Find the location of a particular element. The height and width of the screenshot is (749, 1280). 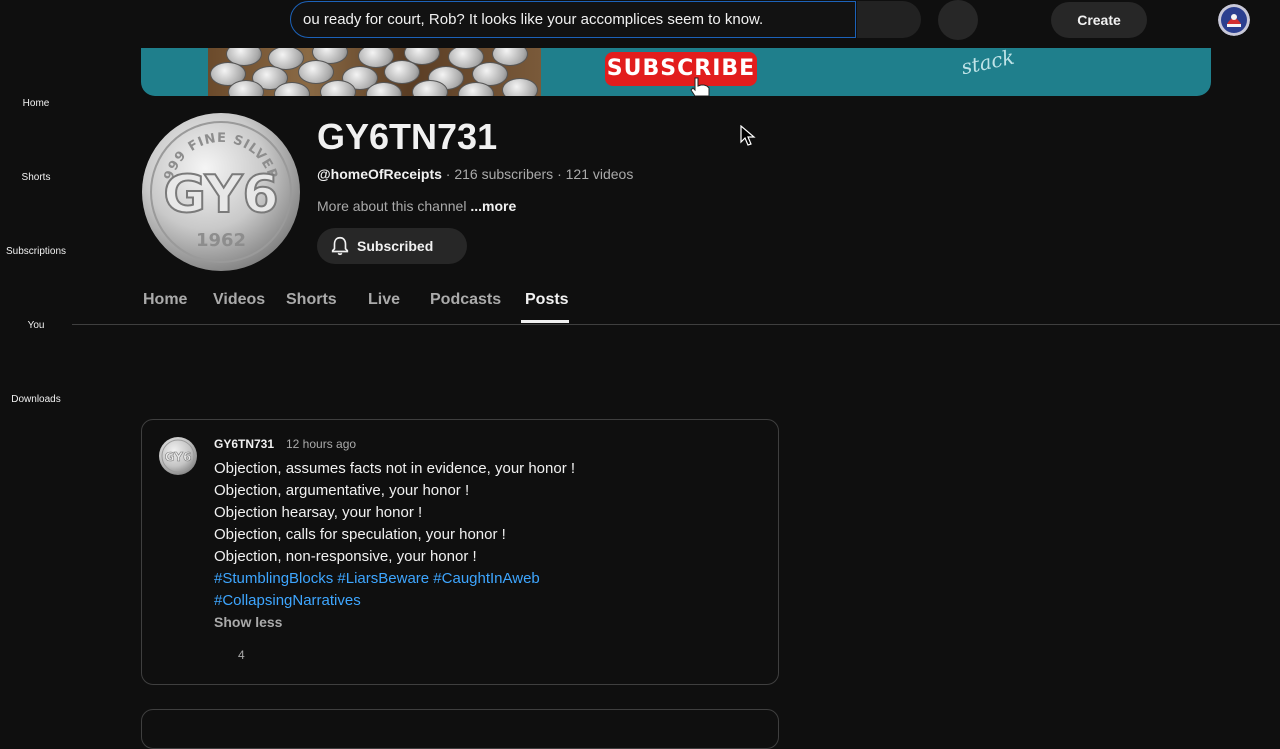

avatar-year-text: 1962 is located at coordinates (221, 240).